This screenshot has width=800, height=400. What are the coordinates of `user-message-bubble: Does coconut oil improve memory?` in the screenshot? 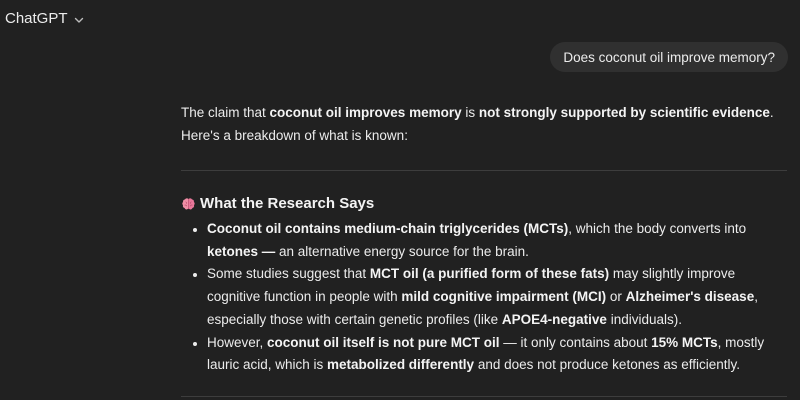 It's located at (669, 57).